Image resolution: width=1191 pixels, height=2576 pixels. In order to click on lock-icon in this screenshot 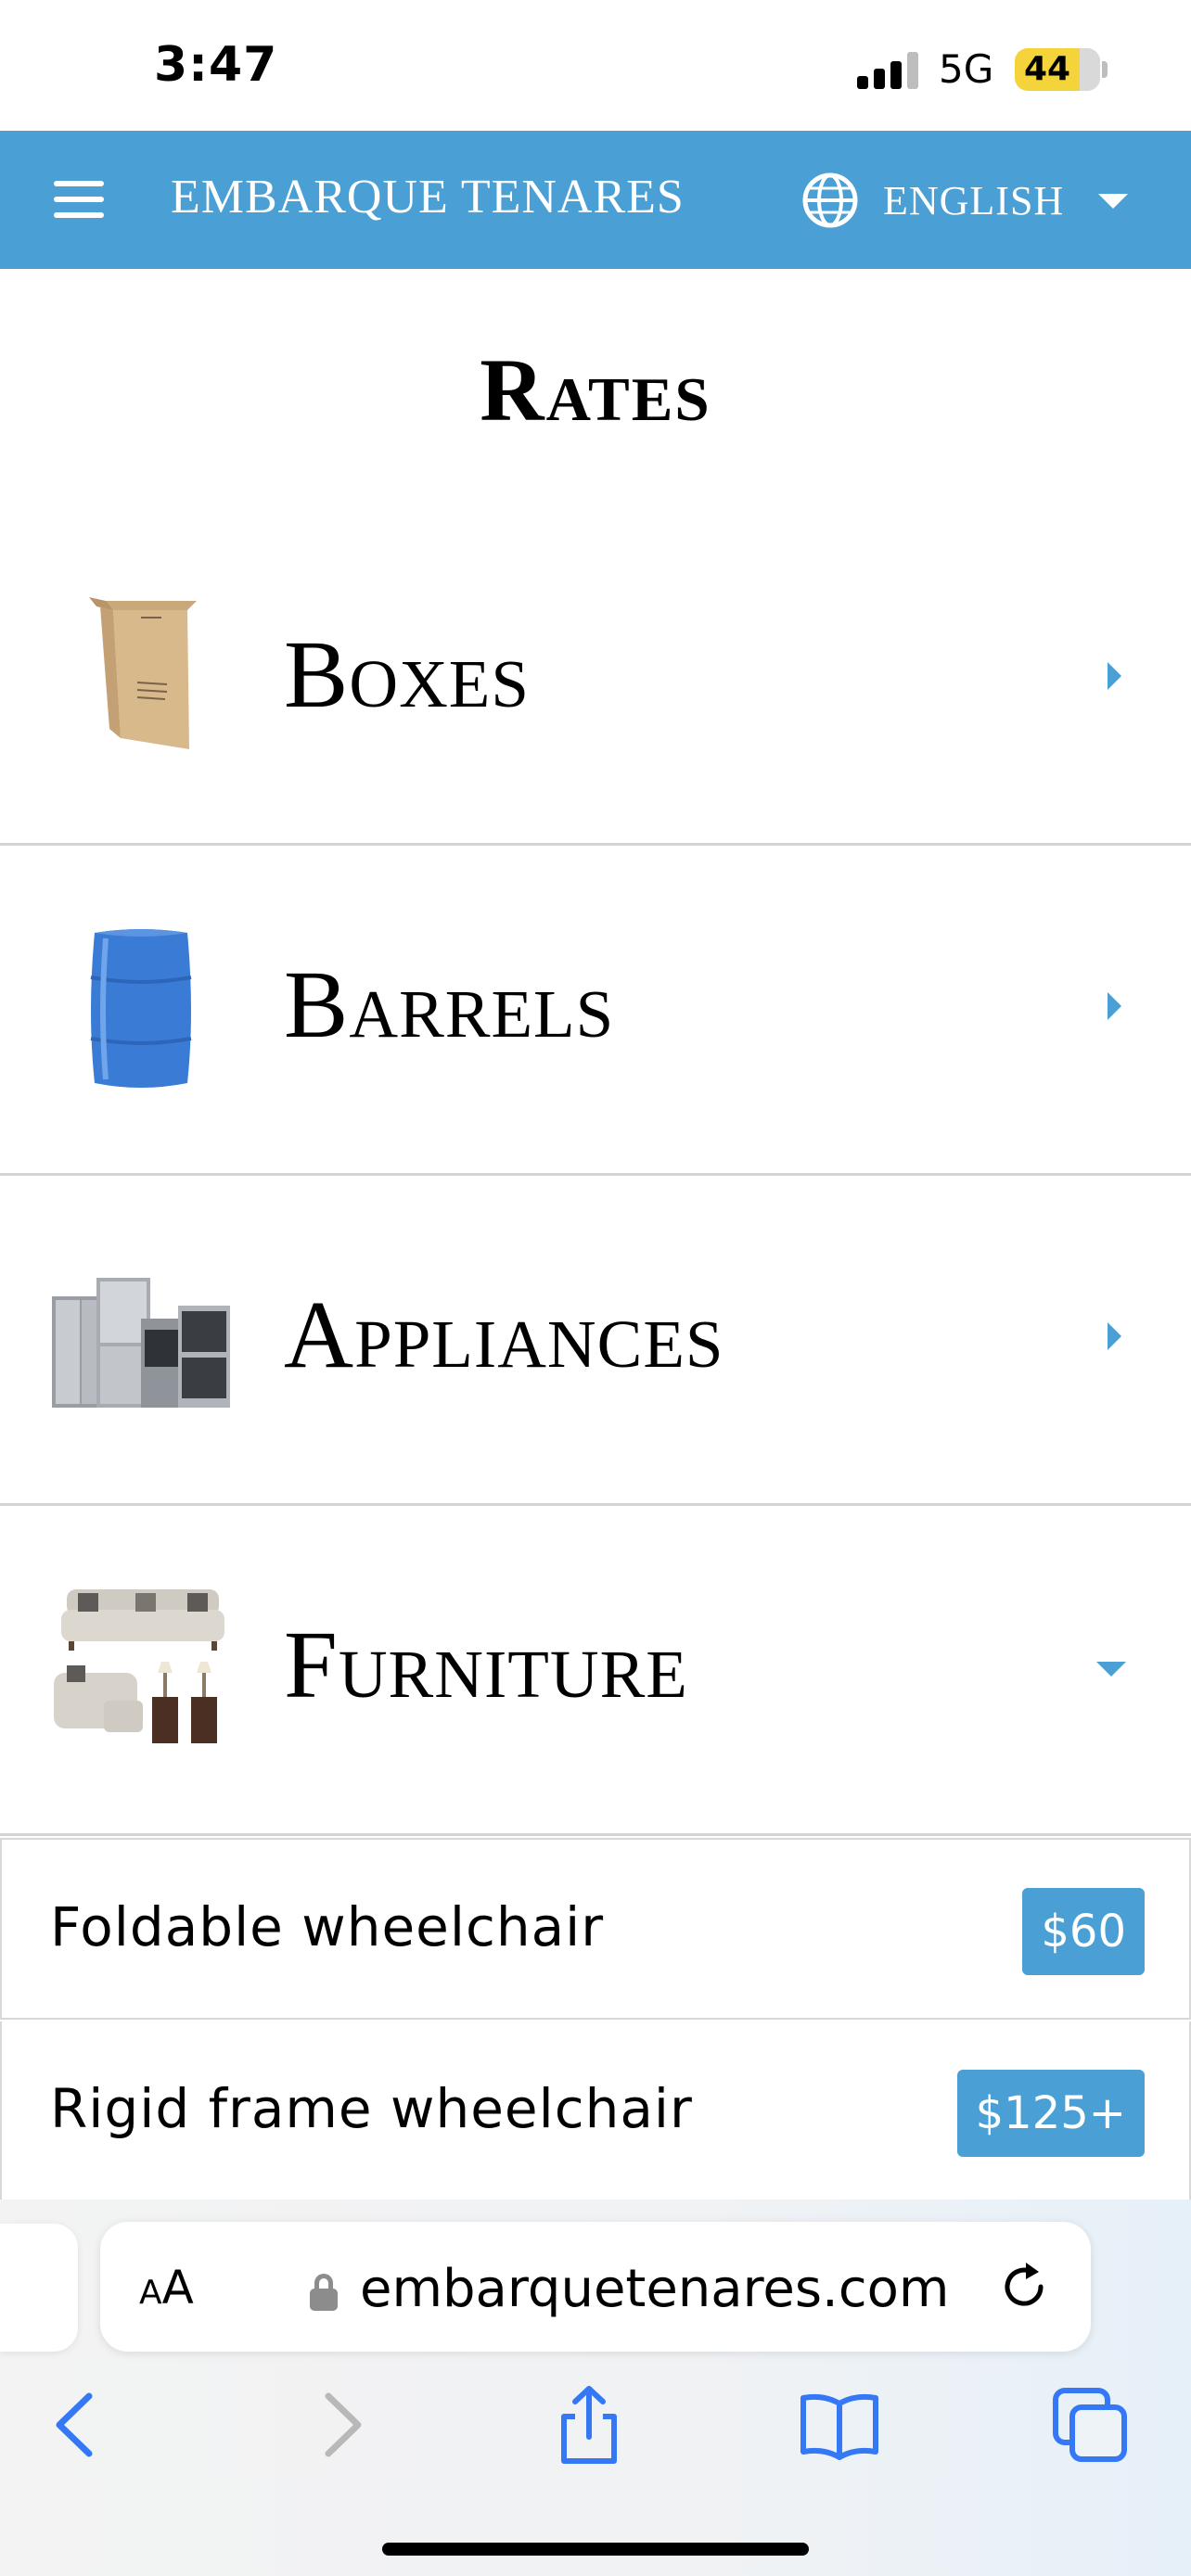, I will do `click(324, 2292)`.